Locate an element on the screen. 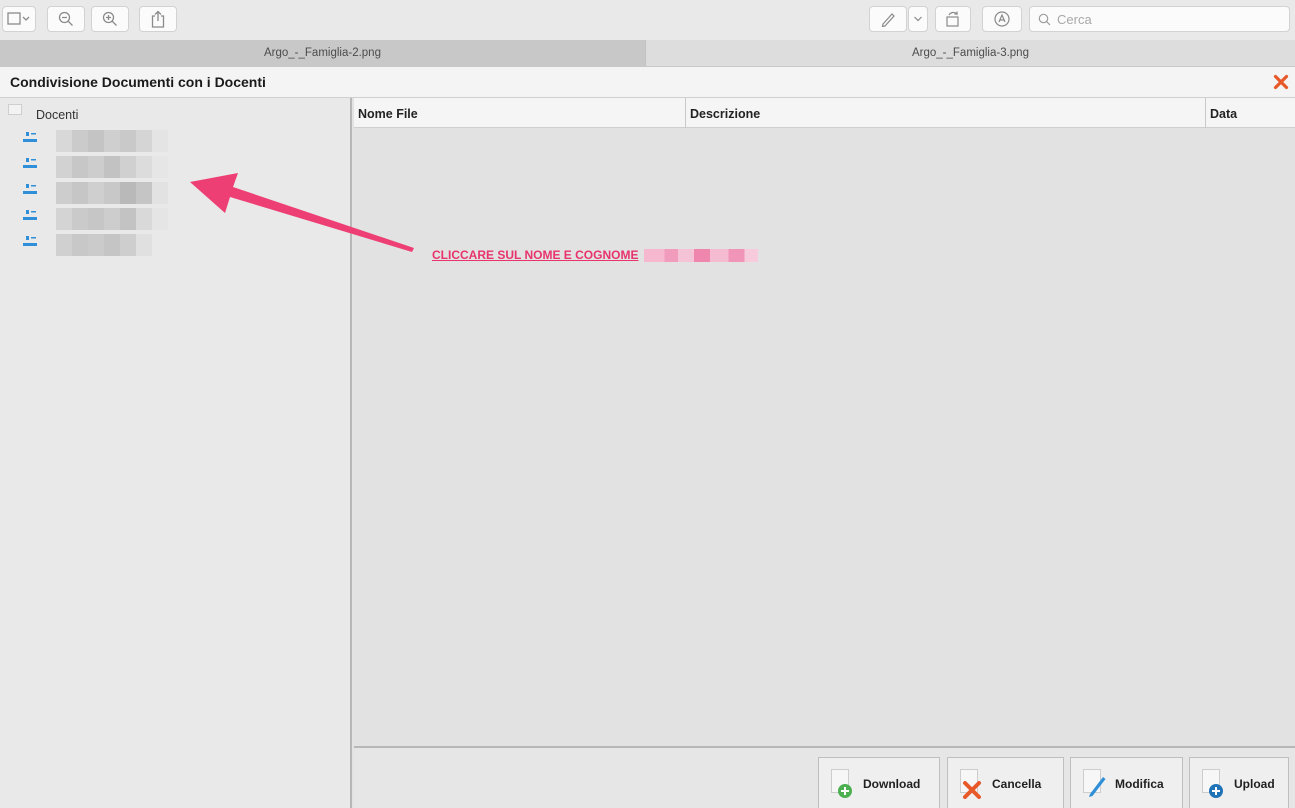 The width and height of the screenshot is (1295, 808). chevron-down-icon is located at coordinates (918, 19).